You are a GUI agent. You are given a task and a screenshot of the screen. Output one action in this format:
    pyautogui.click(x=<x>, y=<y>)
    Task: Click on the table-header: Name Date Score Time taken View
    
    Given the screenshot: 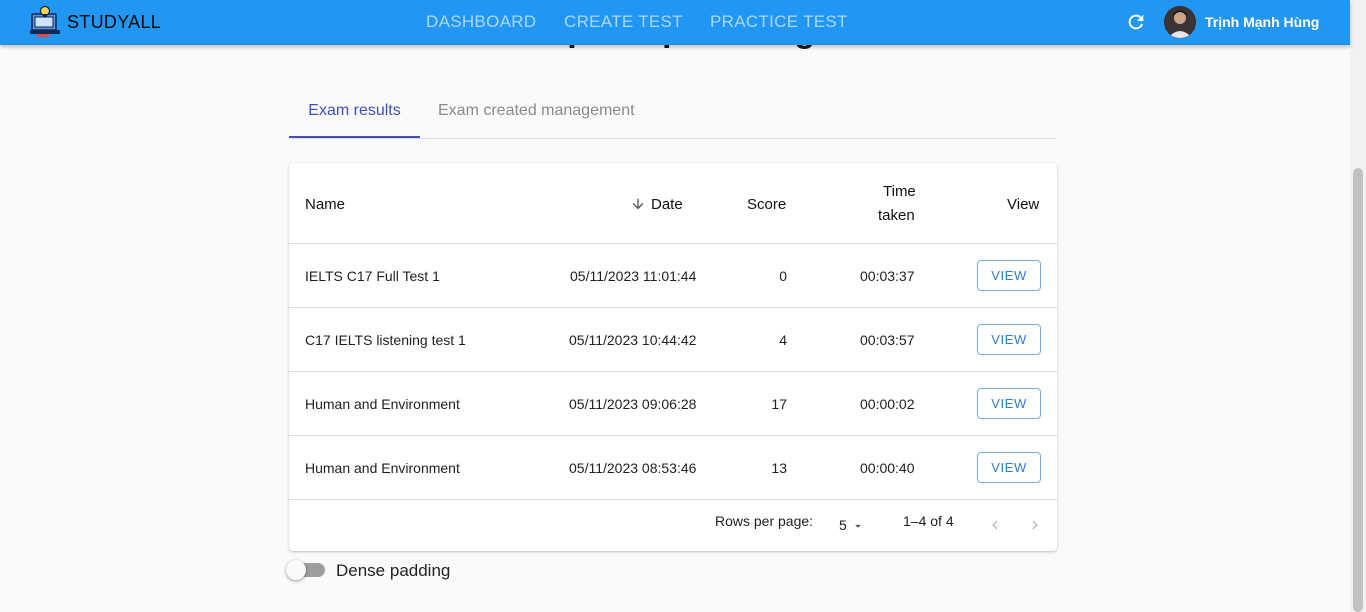 What is the action you would take?
    pyautogui.click(x=673, y=203)
    